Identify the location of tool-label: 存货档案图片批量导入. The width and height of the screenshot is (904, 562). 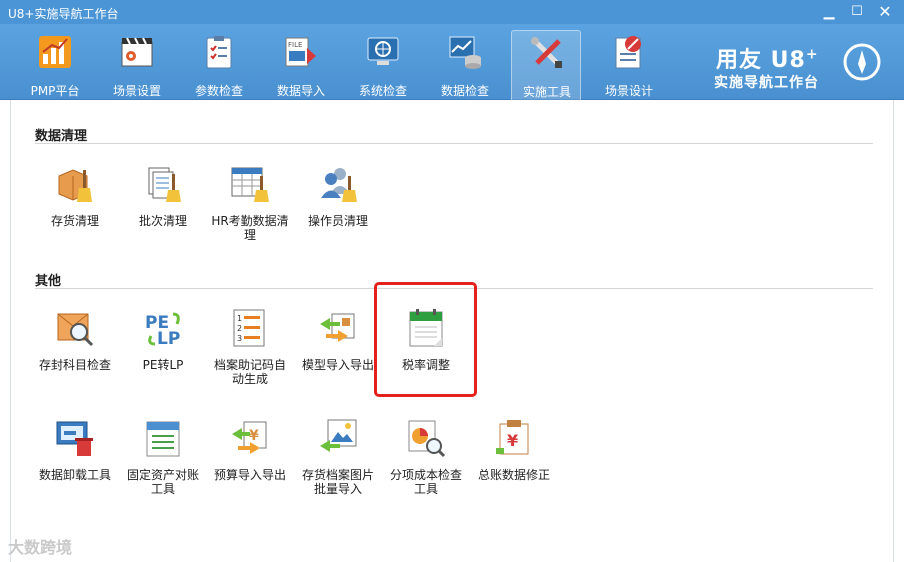
(337, 482).